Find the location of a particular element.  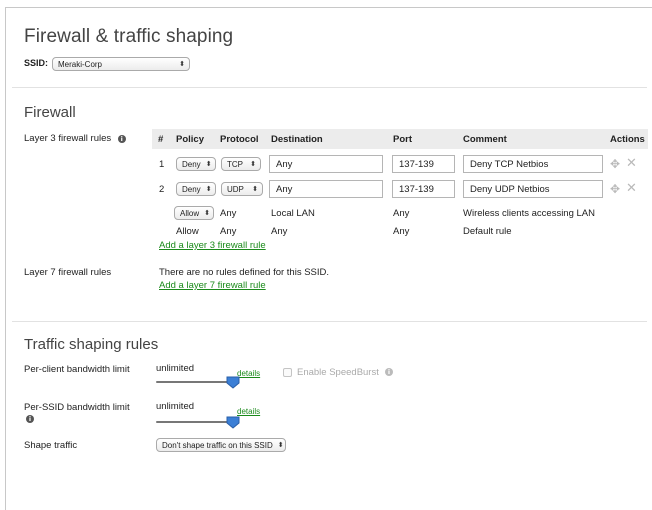

per-client-slider-track is located at coordinates (195, 382).